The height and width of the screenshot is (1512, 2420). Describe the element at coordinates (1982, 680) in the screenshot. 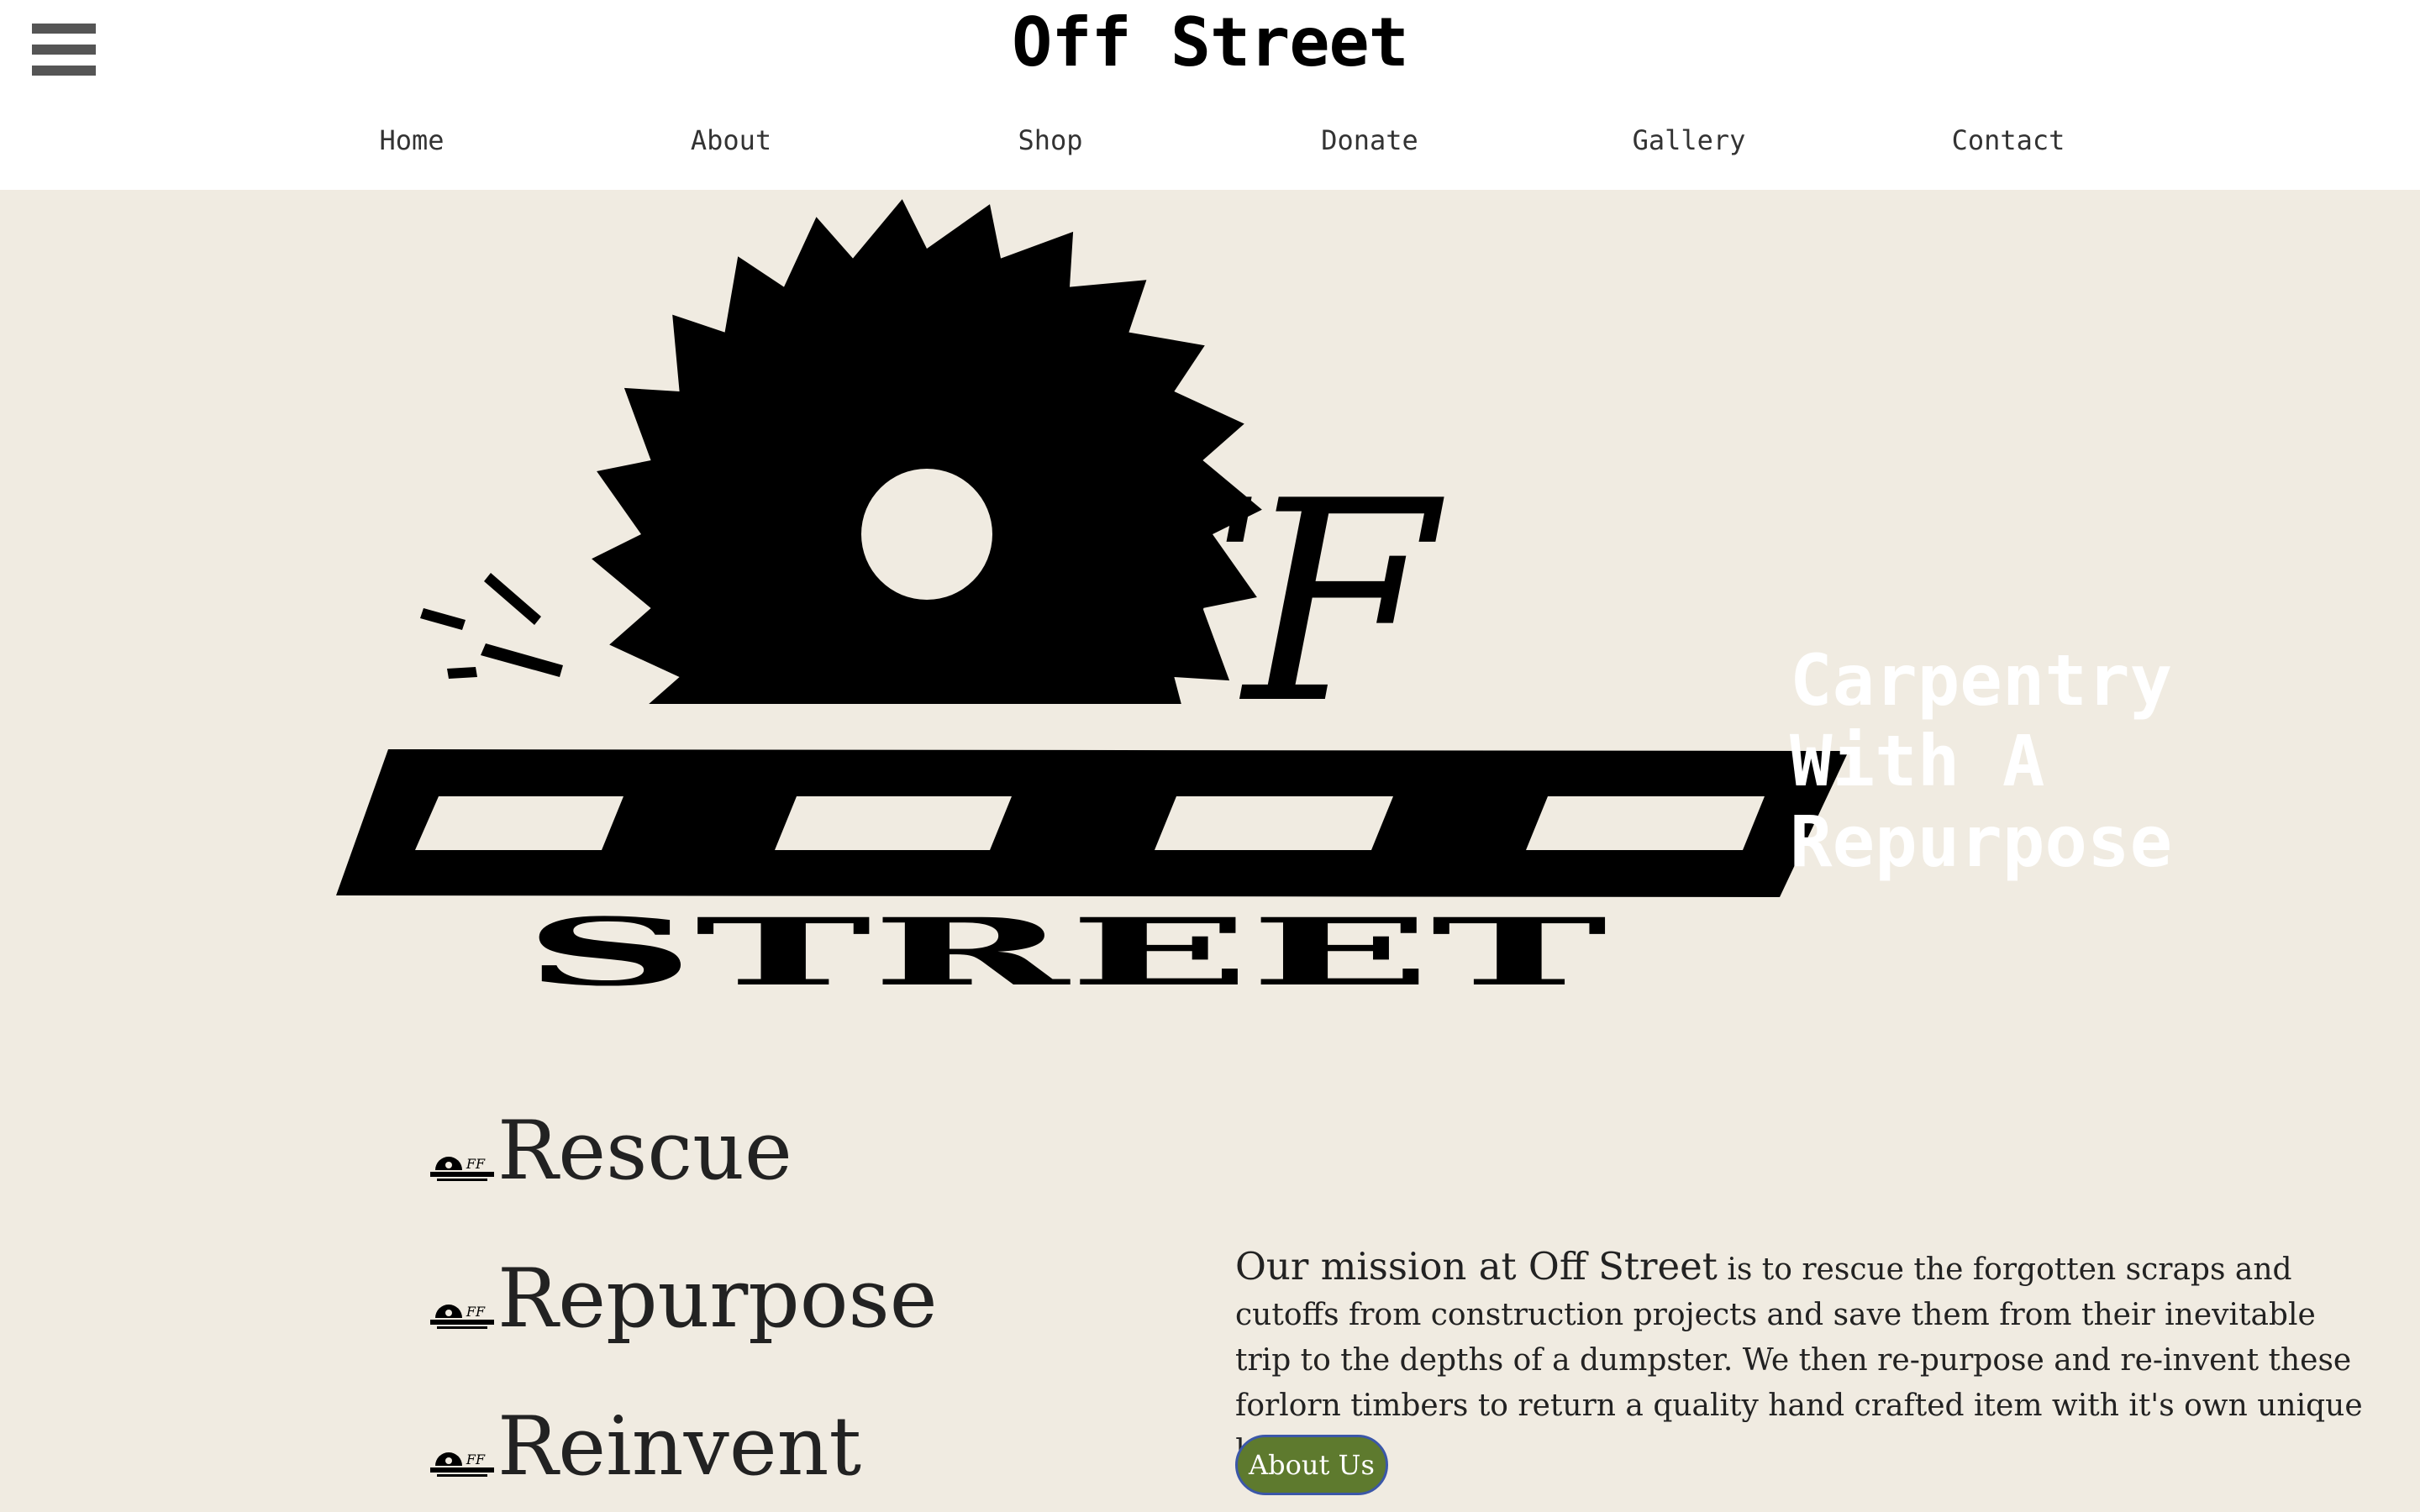

I see `tagline-line: Carpentry` at that location.